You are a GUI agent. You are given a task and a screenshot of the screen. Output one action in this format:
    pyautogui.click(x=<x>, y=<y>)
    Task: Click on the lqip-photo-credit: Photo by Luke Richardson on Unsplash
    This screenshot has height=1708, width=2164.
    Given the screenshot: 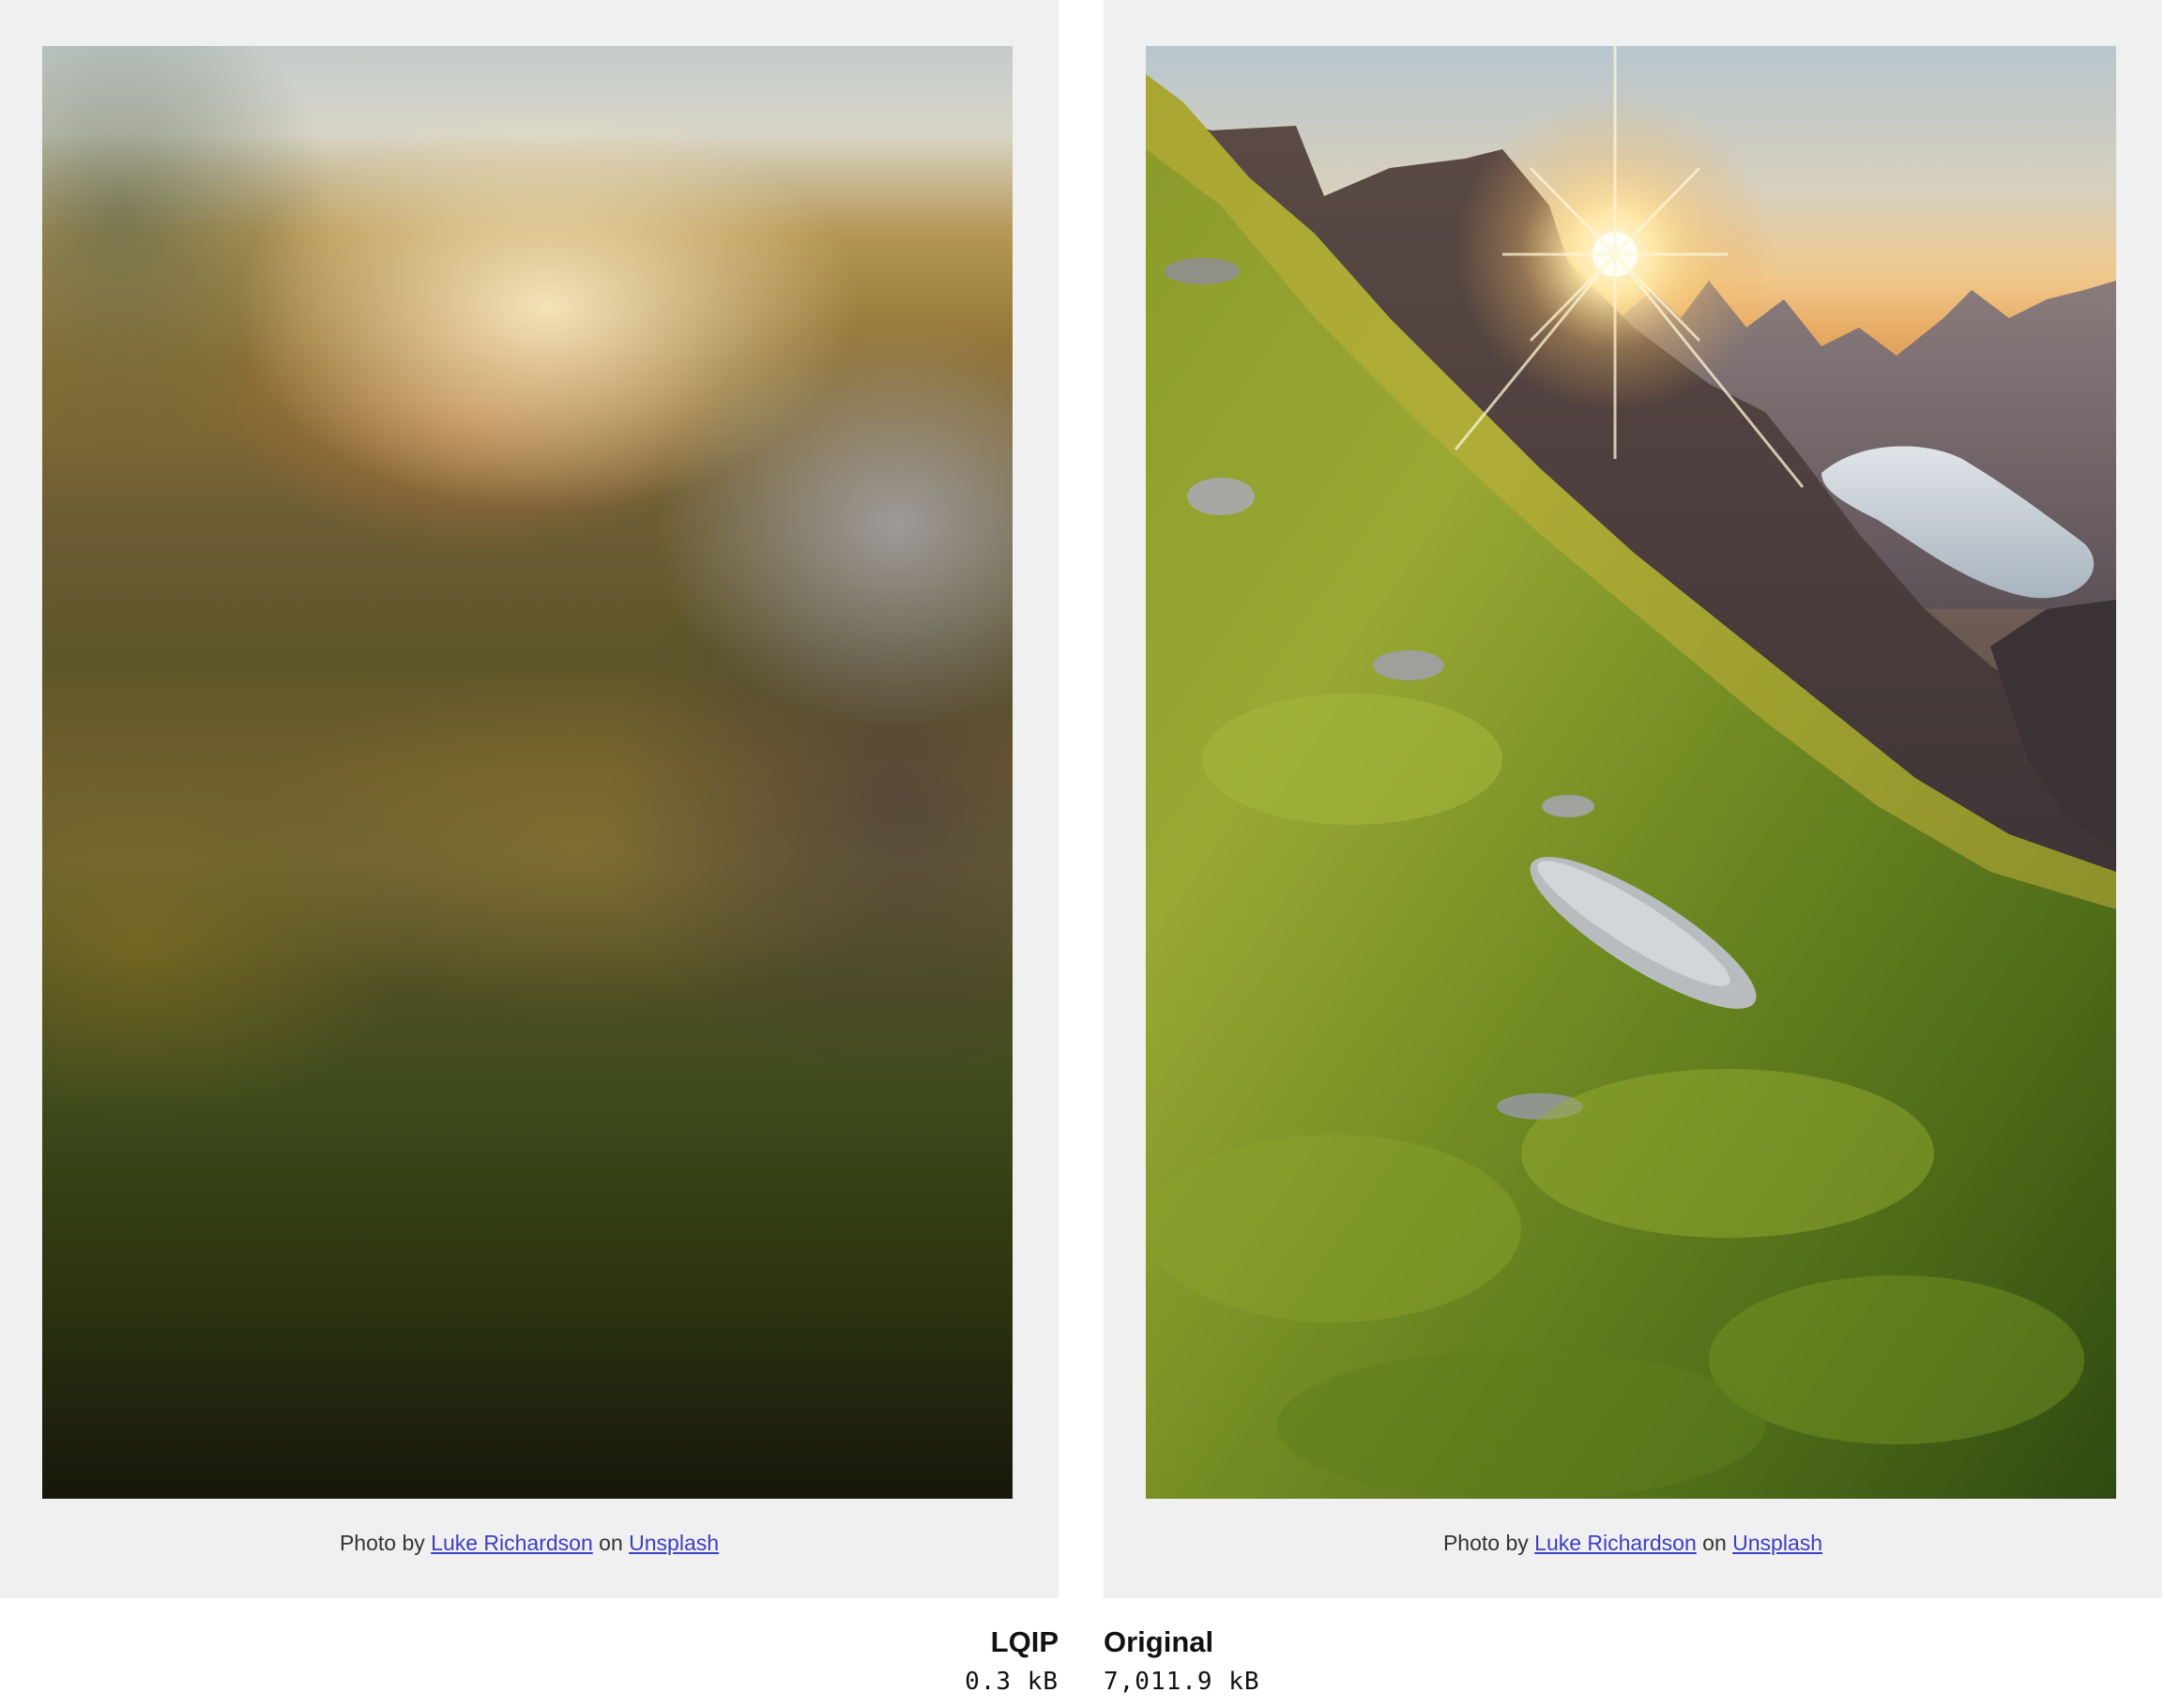 What is the action you would take?
    pyautogui.click(x=529, y=1543)
    